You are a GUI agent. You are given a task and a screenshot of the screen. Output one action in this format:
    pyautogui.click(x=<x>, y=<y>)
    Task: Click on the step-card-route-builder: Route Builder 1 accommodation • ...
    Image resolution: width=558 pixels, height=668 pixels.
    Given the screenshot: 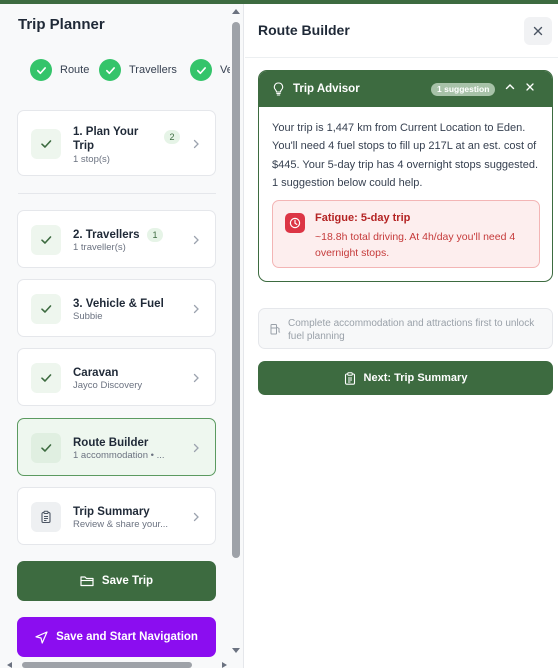 What is the action you would take?
    pyautogui.click(x=116, y=447)
    